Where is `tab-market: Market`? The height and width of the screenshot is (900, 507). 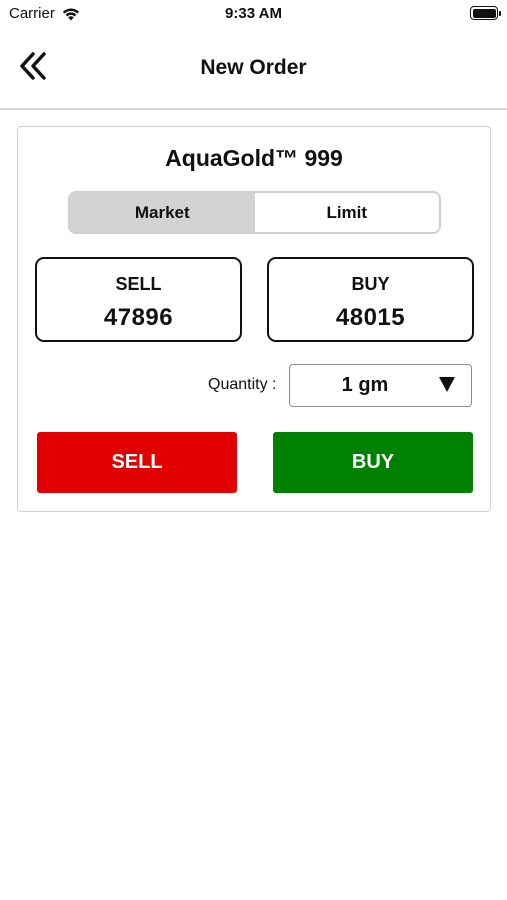 tab-market: Market is located at coordinates (162, 212).